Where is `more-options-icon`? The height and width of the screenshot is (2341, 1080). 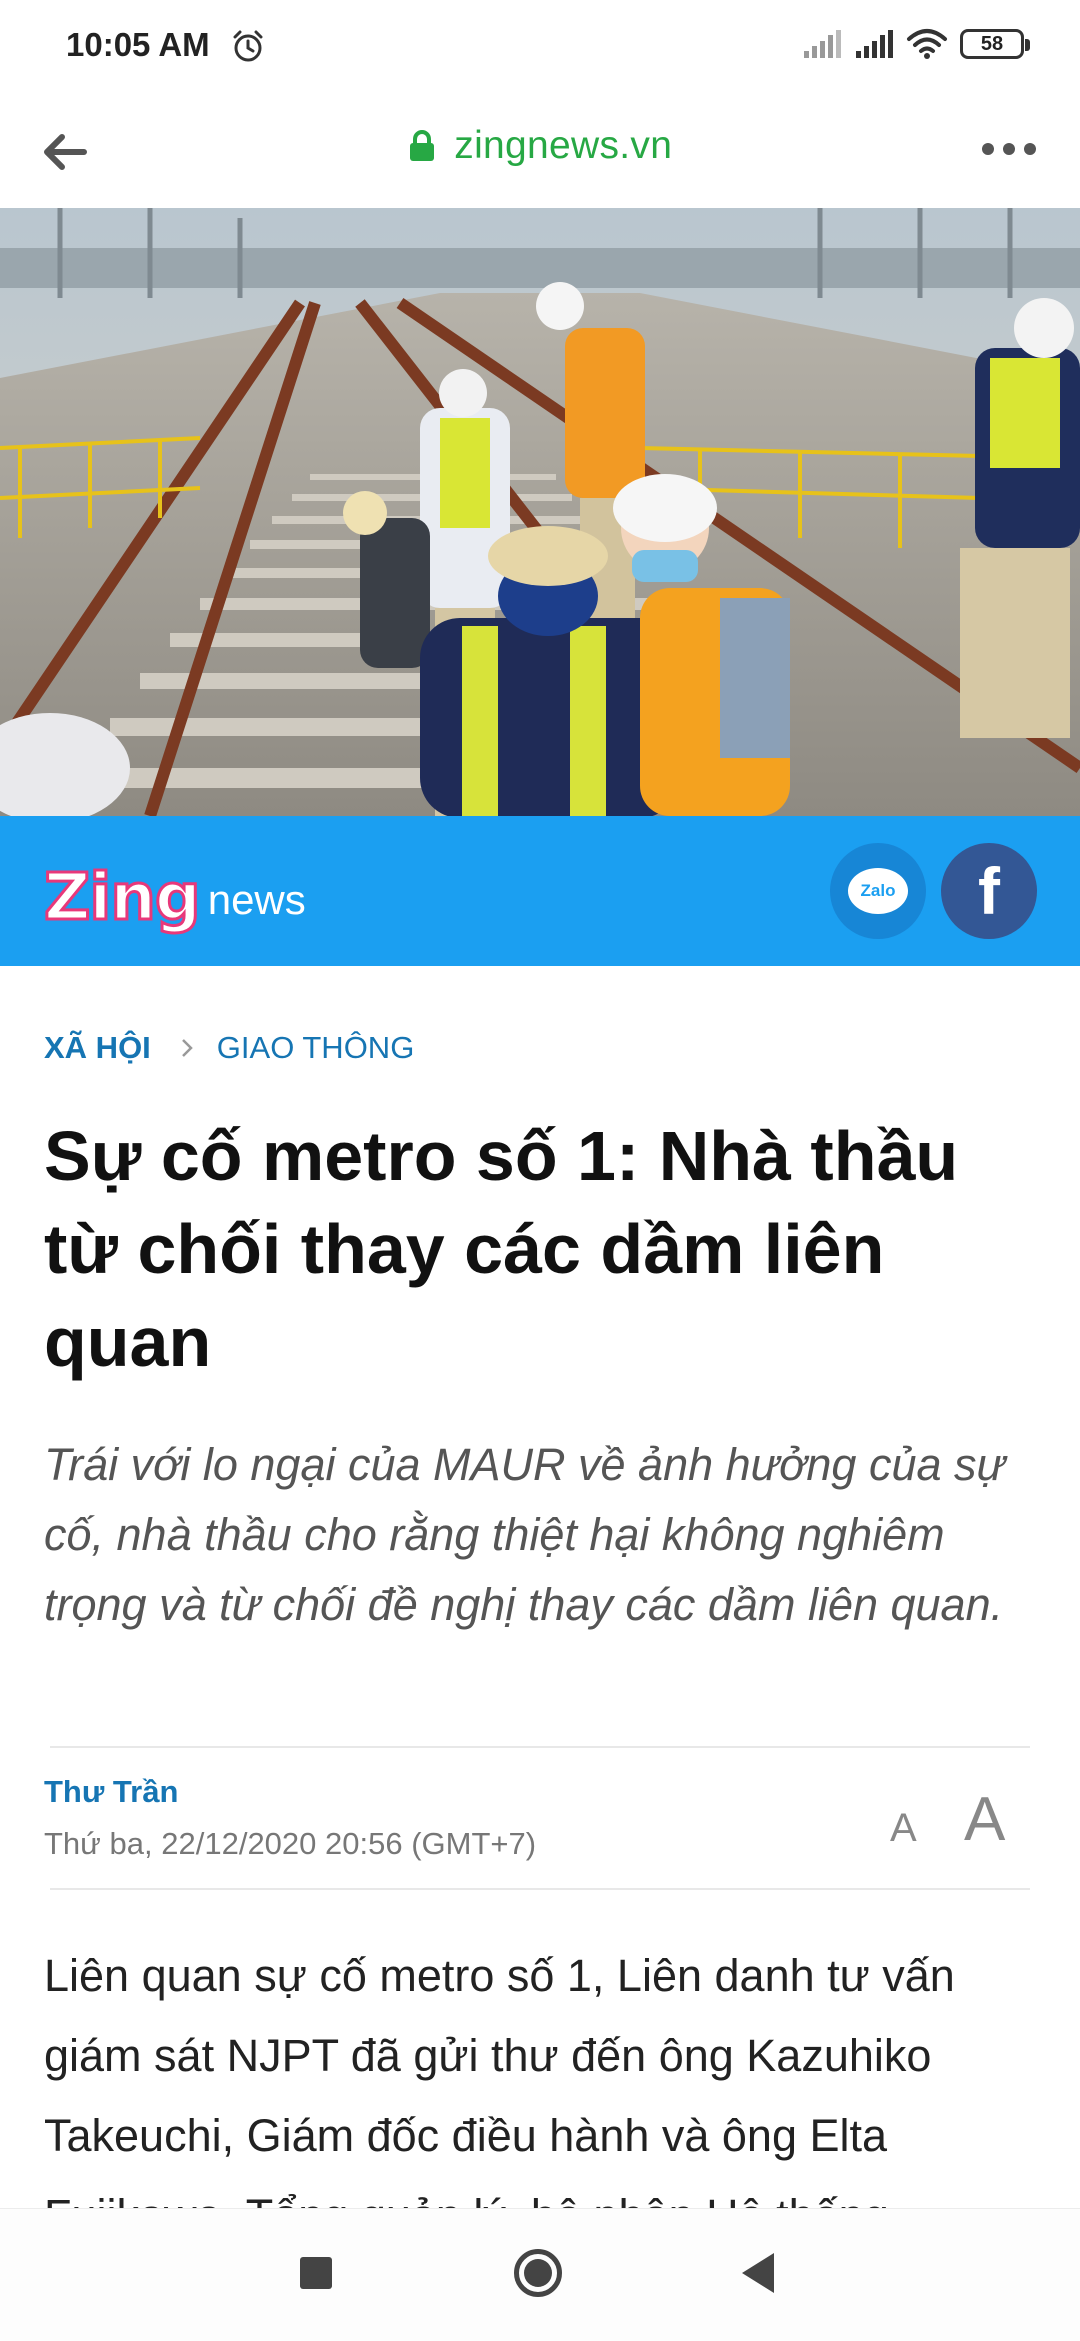 more-options-icon is located at coordinates (1014, 149).